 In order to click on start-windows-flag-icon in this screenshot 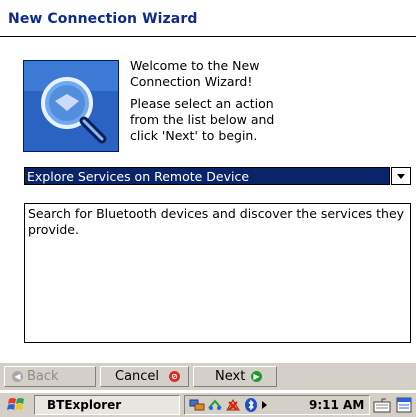, I will do `click(17, 405)`.